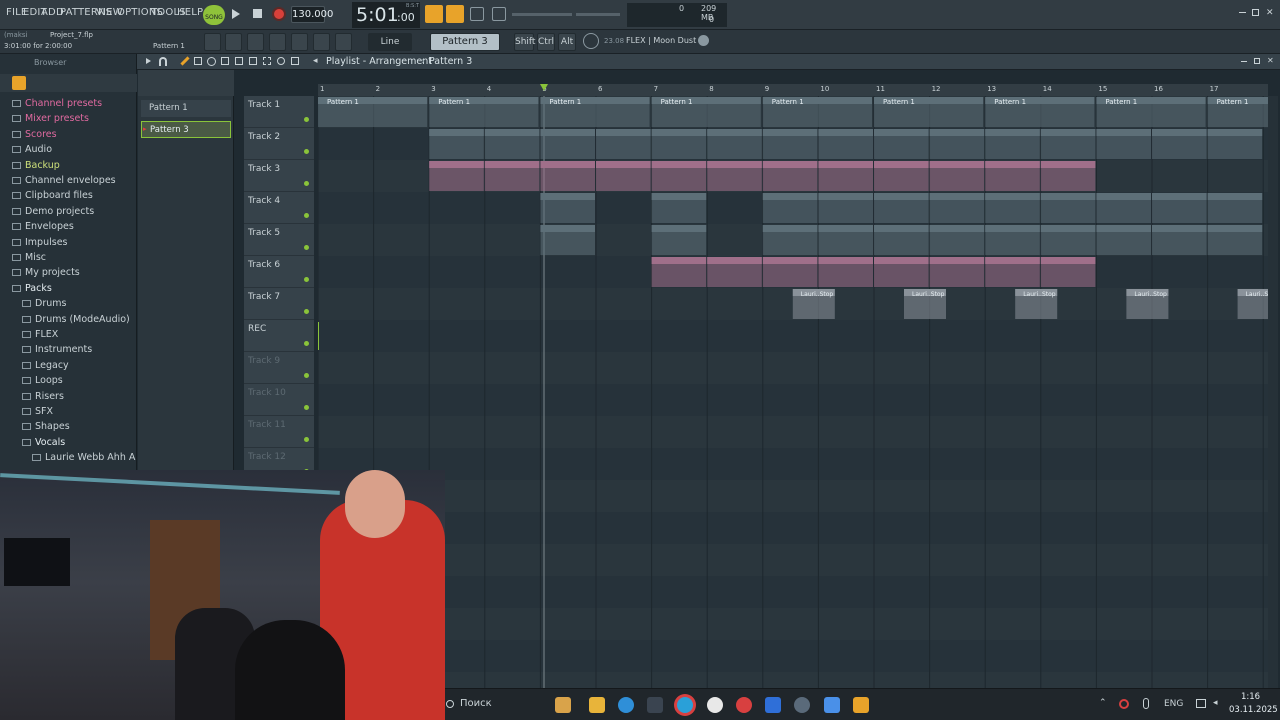 This screenshot has height=720, width=1280. Describe the element at coordinates (1146, 703) in the screenshot. I see `tray-mic-icon` at that location.